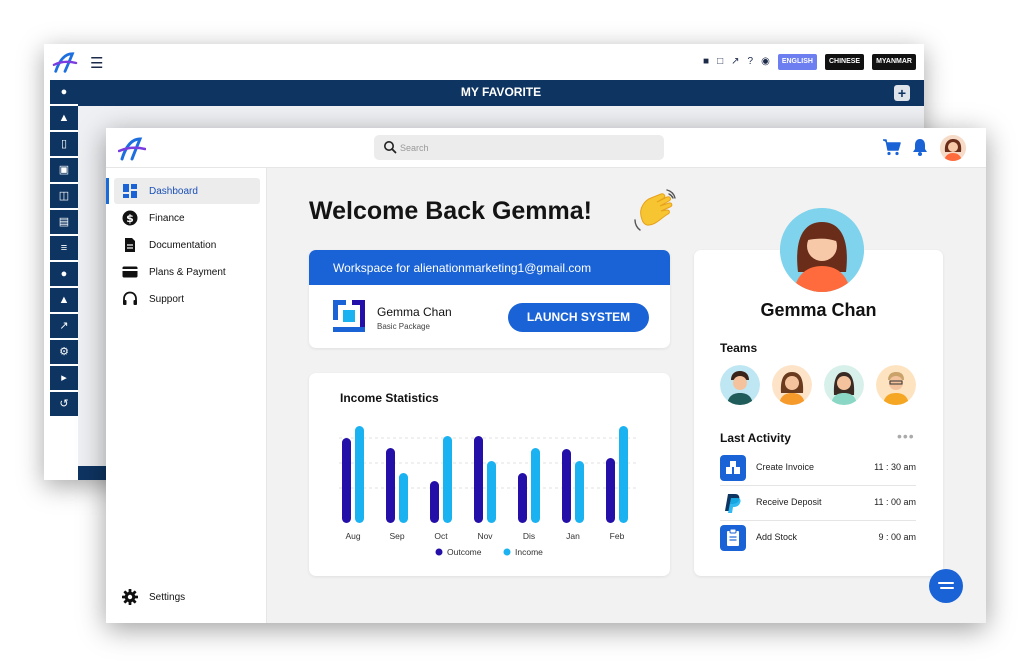 The image size is (1024, 662). I want to click on users-icon: ●, so click(64, 274).